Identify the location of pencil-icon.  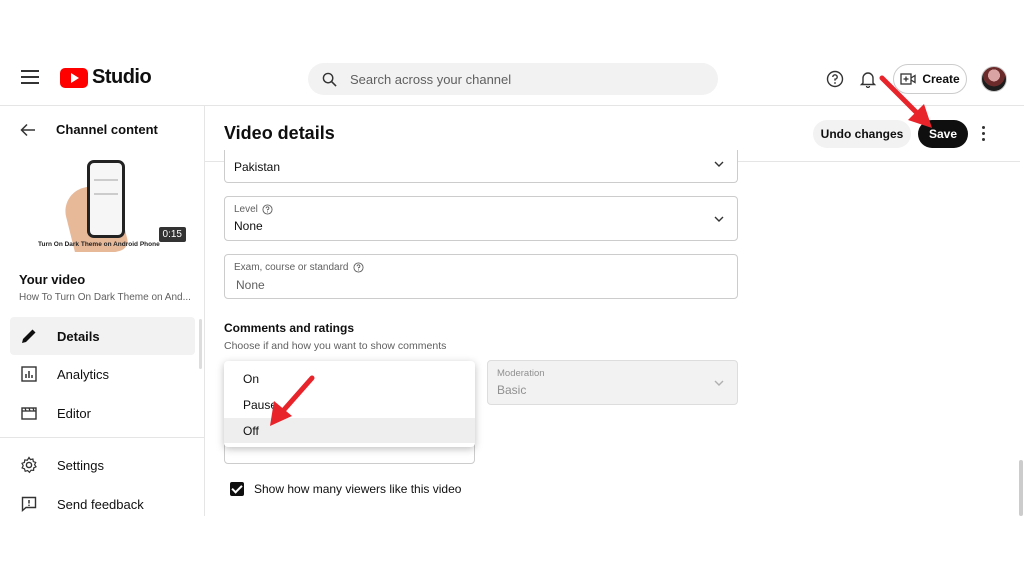
(29, 336).